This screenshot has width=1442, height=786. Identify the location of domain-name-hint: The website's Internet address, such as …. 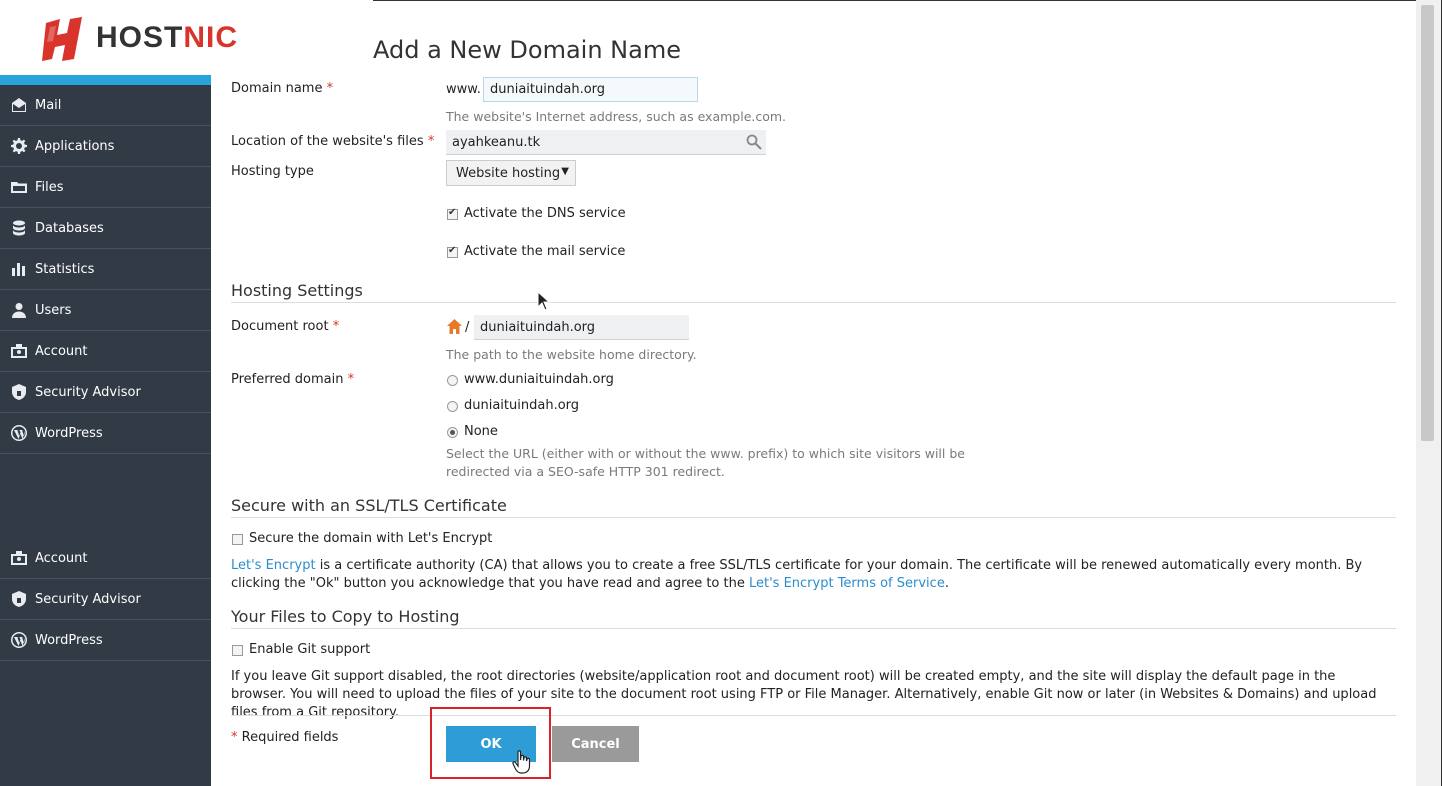
(616, 116).